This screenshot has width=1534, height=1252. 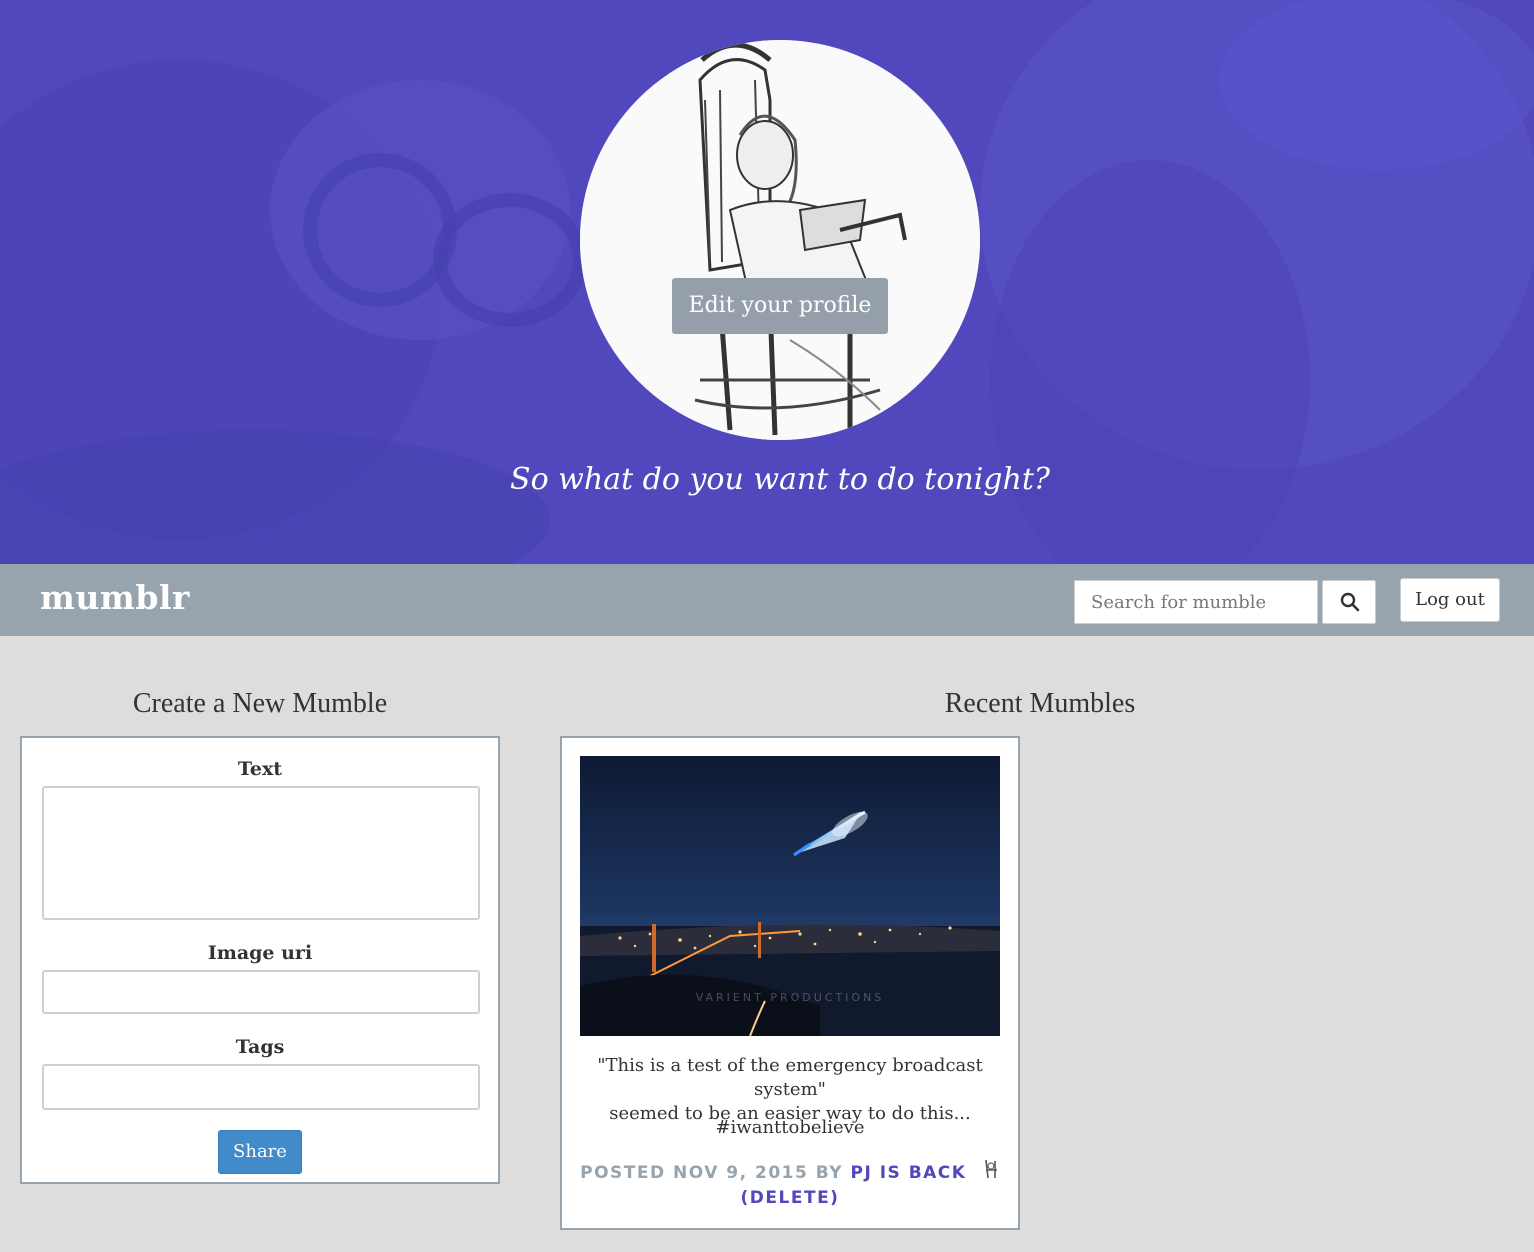 What do you see at coordinates (115, 597) in the screenshot?
I see `brand-logo: mumblr` at bounding box center [115, 597].